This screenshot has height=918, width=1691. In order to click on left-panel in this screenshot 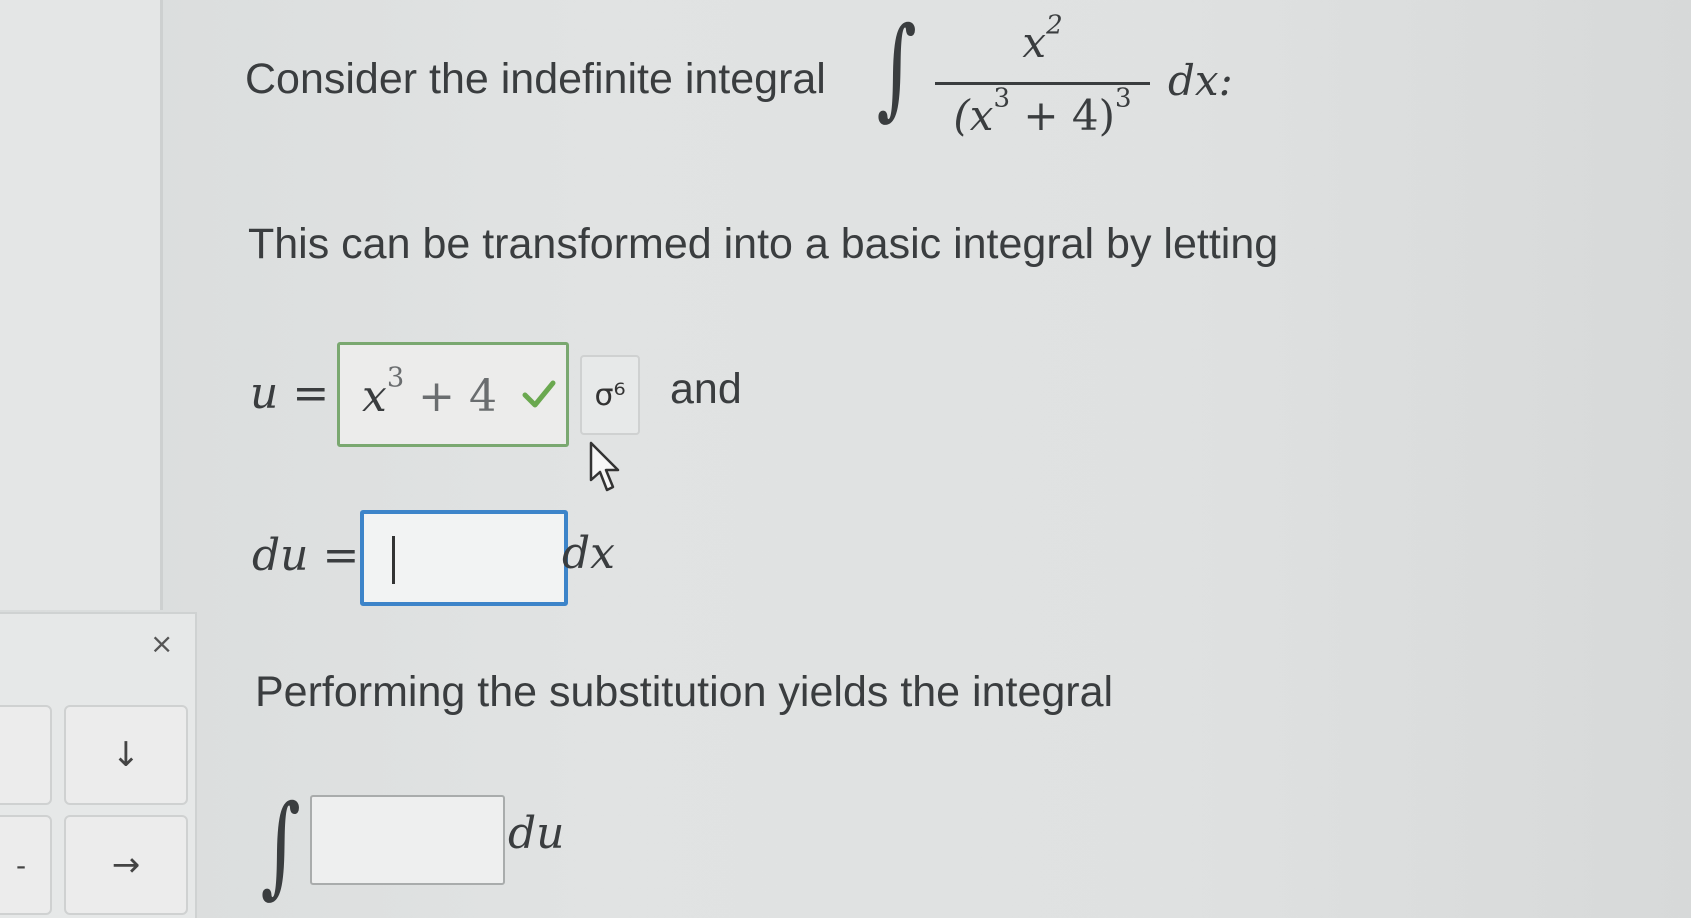, I will do `click(81, 305)`.